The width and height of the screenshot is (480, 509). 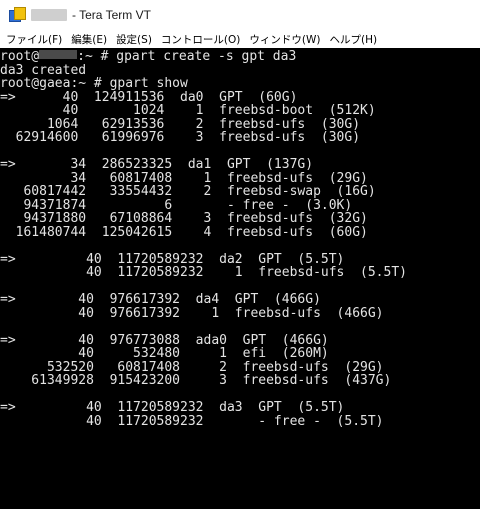 I want to click on terminal-line: => 40 11720589232 da2 GPT (5.5T), so click(x=172, y=259).